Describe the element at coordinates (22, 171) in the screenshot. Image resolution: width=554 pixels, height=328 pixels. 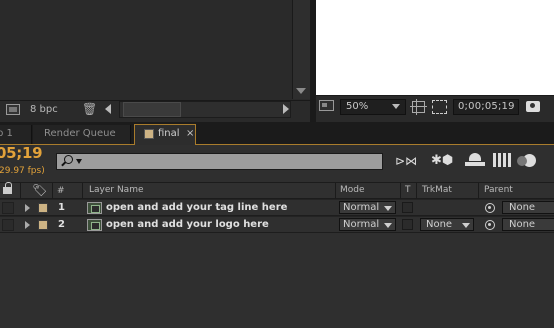
I see `frame-rate-label: 29.97 fps)` at that location.